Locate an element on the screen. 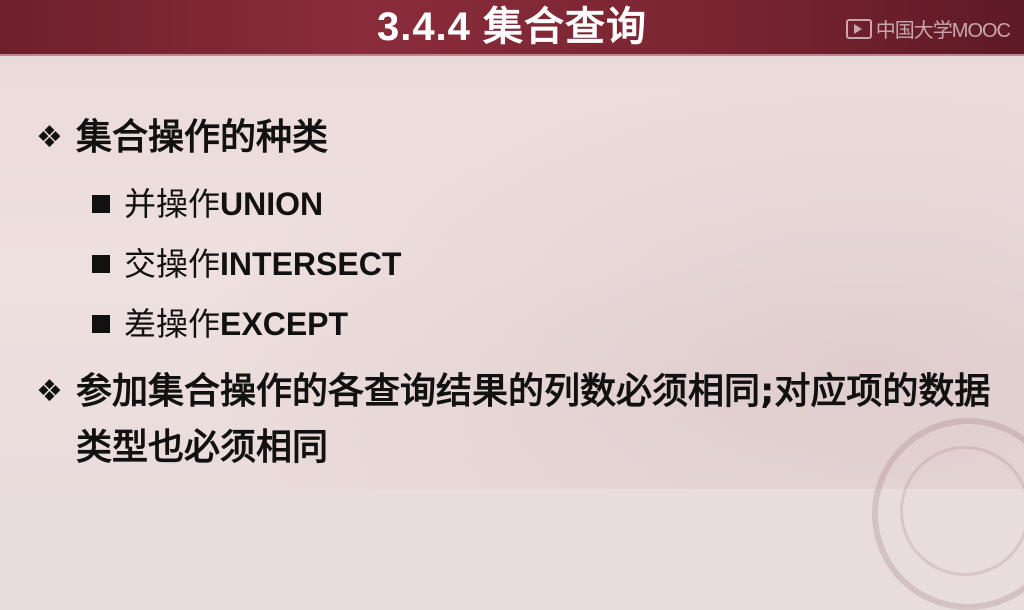 The height and width of the screenshot is (610, 1024). bullet-level2: 并操作 UNION is located at coordinates (549, 204).